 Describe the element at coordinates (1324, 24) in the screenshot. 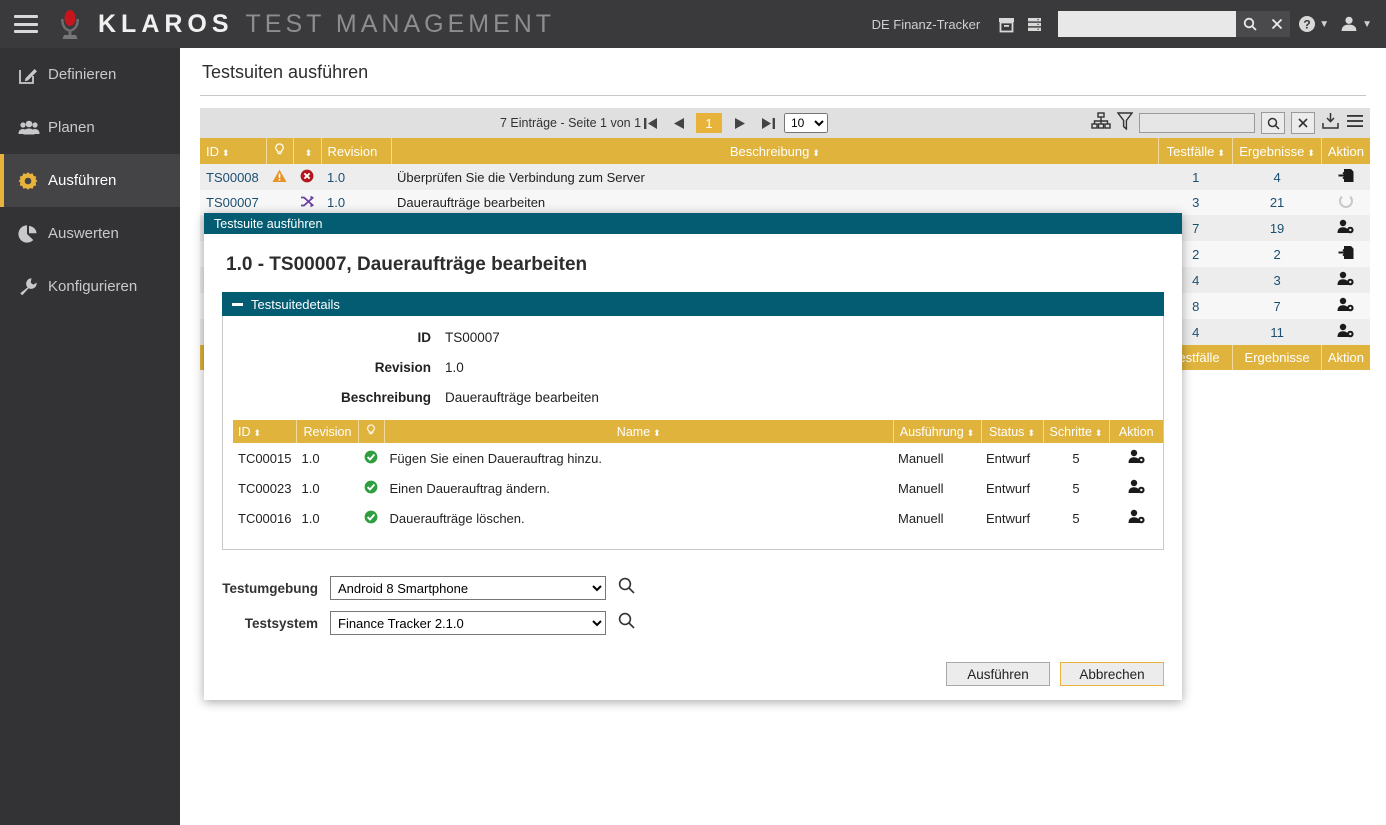

I see `help-chevron-down-icon: ▼` at that location.